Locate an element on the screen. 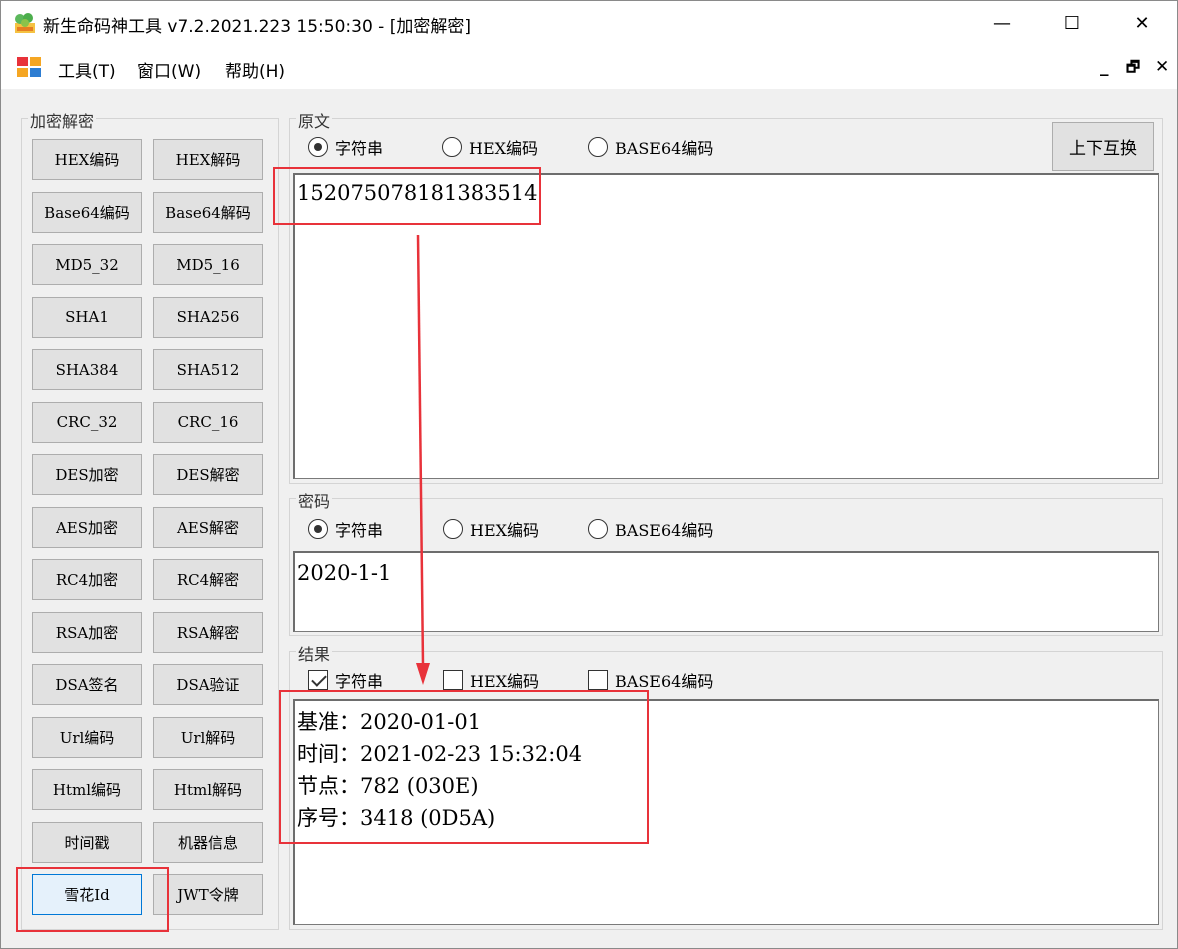 Image resolution: width=1178 pixels, height=949 pixels. checkbox-checked-icon is located at coordinates (318, 680).